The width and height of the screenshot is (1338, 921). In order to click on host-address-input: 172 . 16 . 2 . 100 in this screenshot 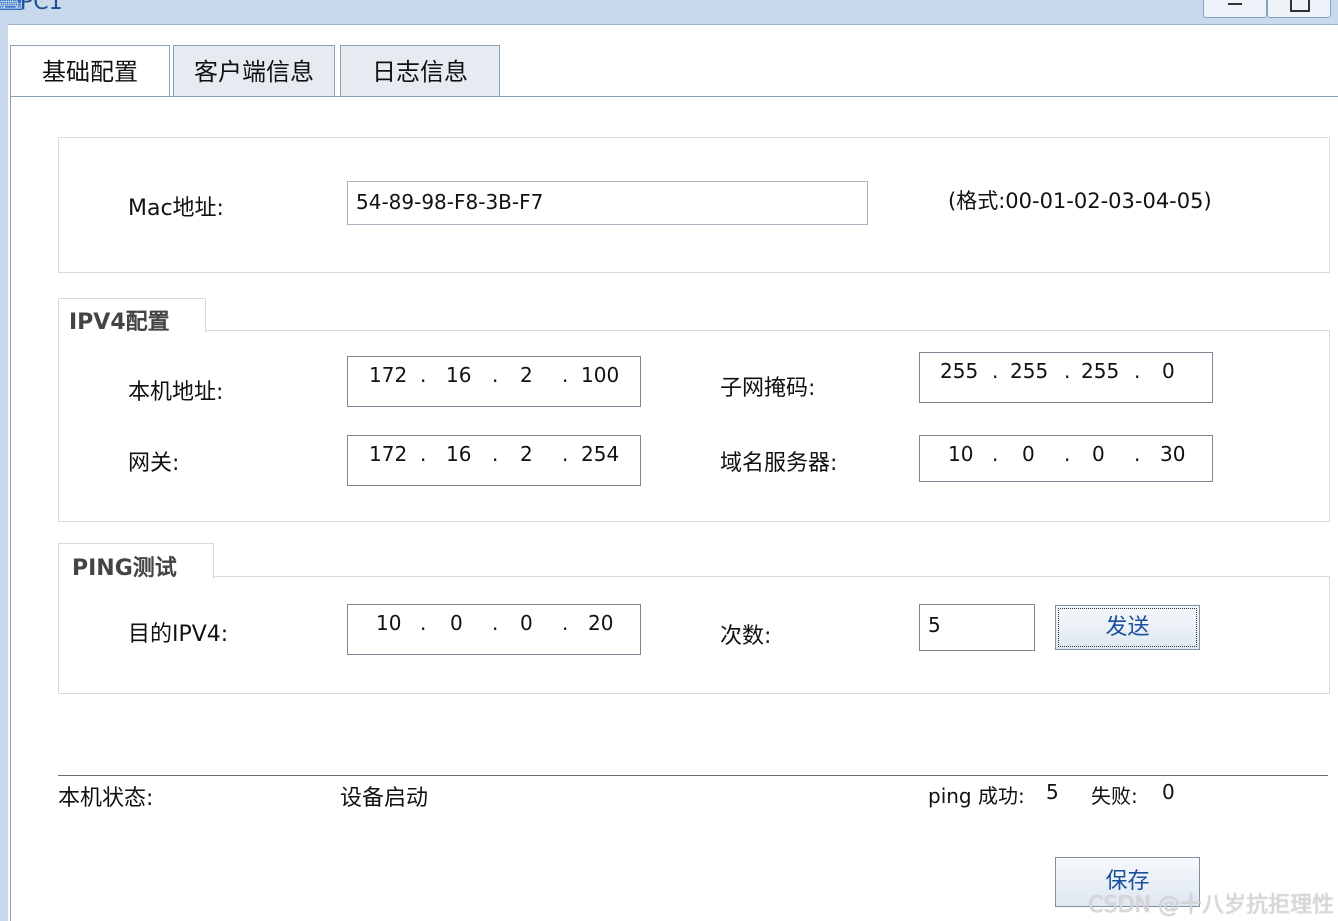, I will do `click(494, 381)`.